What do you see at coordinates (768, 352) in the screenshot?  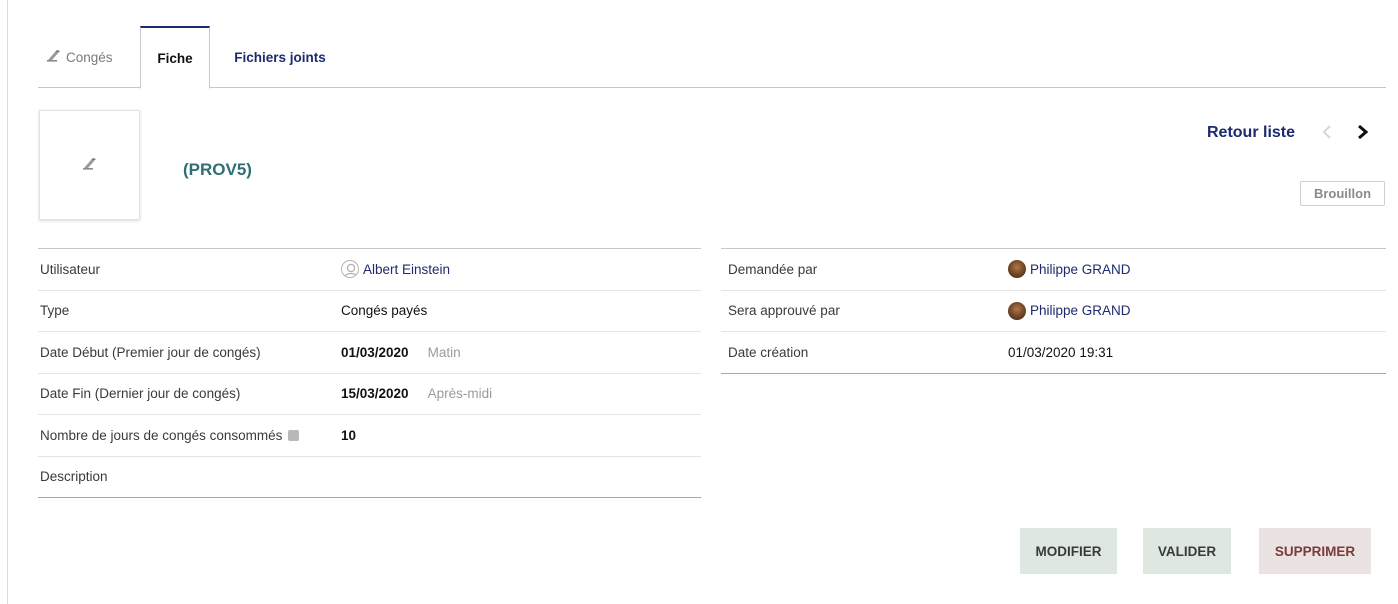 I see `field-label: Date création` at bounding box center [768, 352].